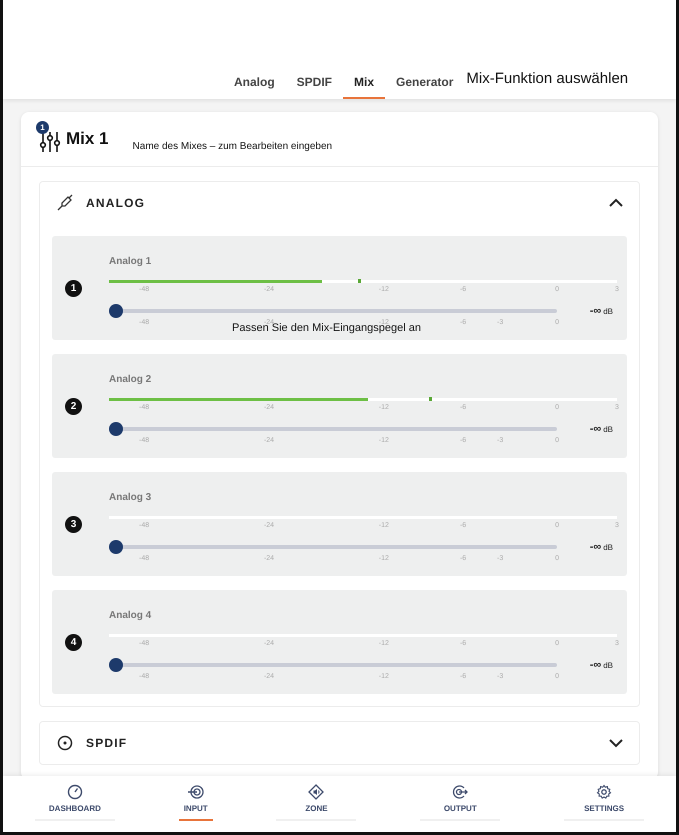  What do you see at coordinates (130, 379) in the screenshot?
I see `channel-name: Analog 2` at bounding box center [130, 379].